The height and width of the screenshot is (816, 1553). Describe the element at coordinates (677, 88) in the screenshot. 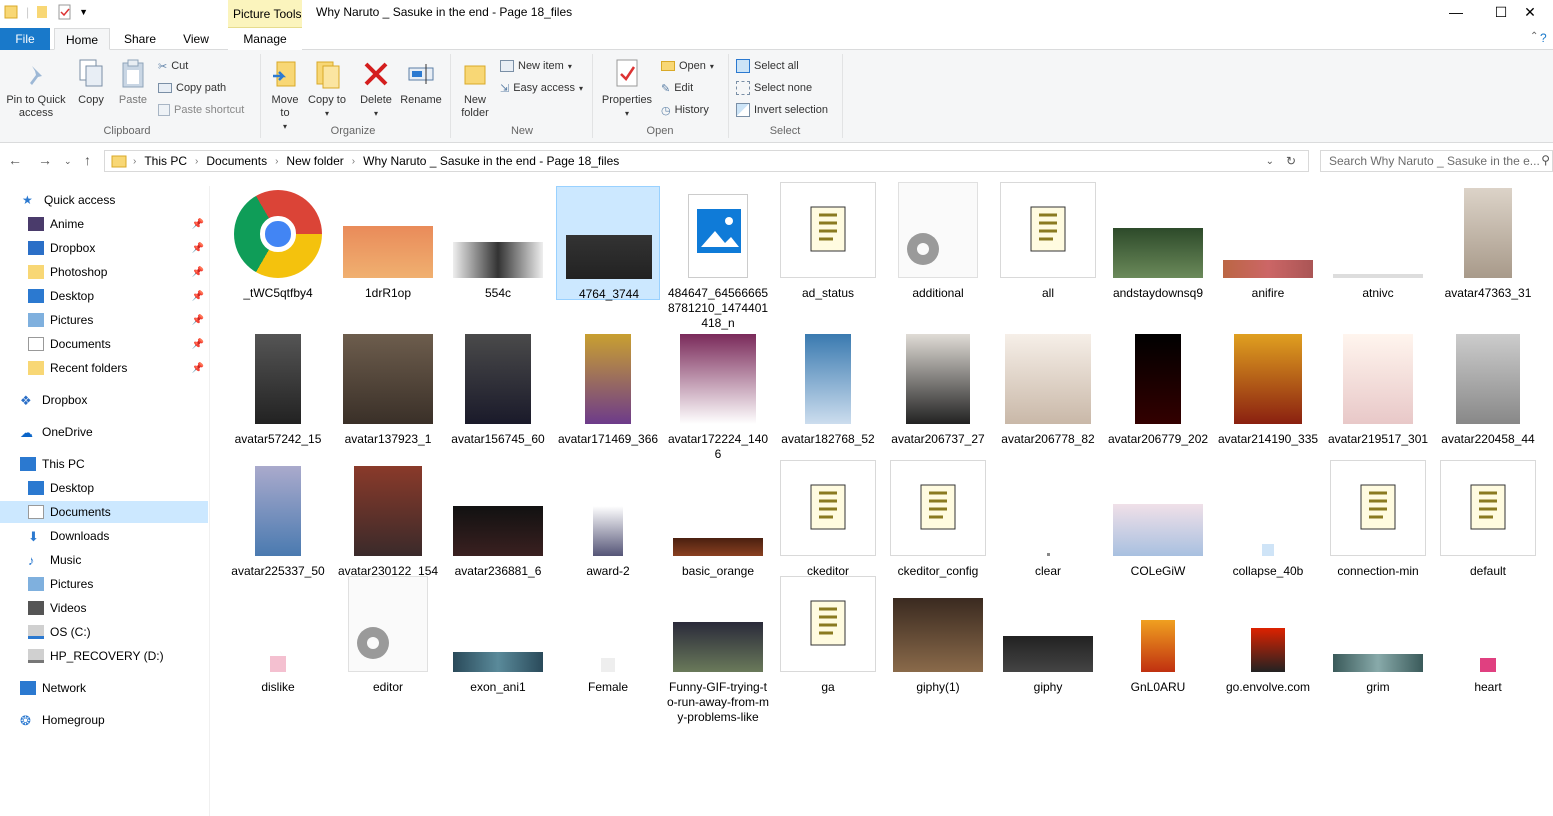

I see `edit-button: ✎ Edit` at that location.